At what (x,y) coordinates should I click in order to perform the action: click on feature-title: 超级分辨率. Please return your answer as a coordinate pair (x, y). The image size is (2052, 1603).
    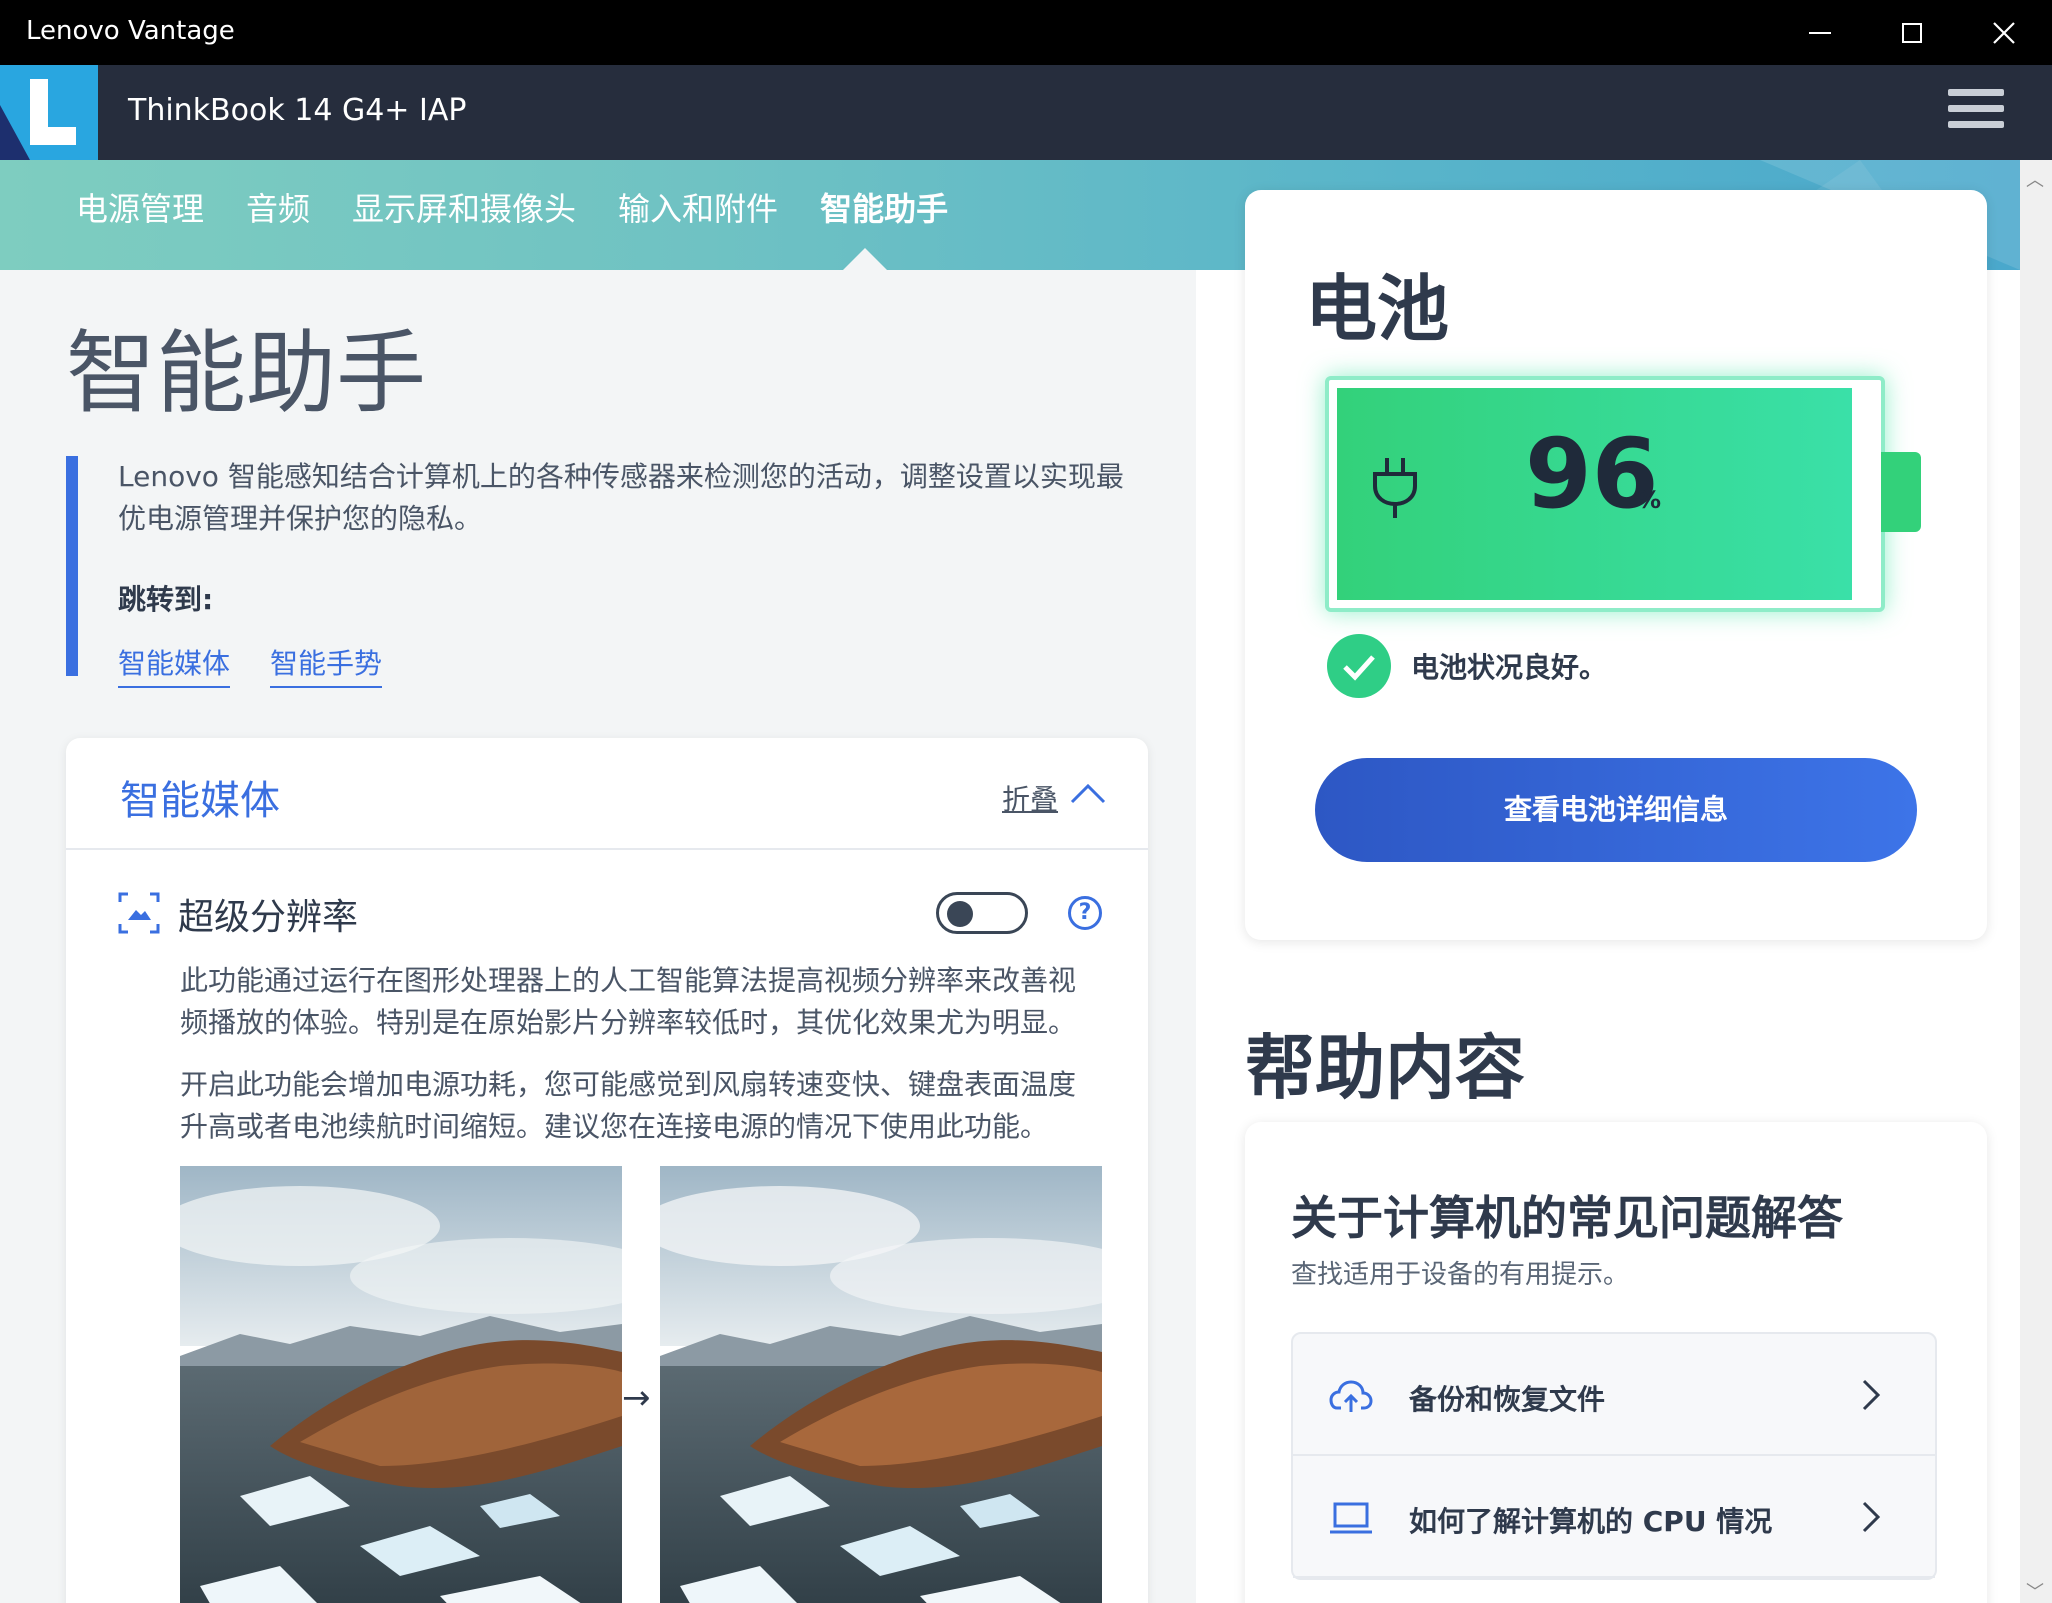
    Looking at the image, I should click on (268, 917).